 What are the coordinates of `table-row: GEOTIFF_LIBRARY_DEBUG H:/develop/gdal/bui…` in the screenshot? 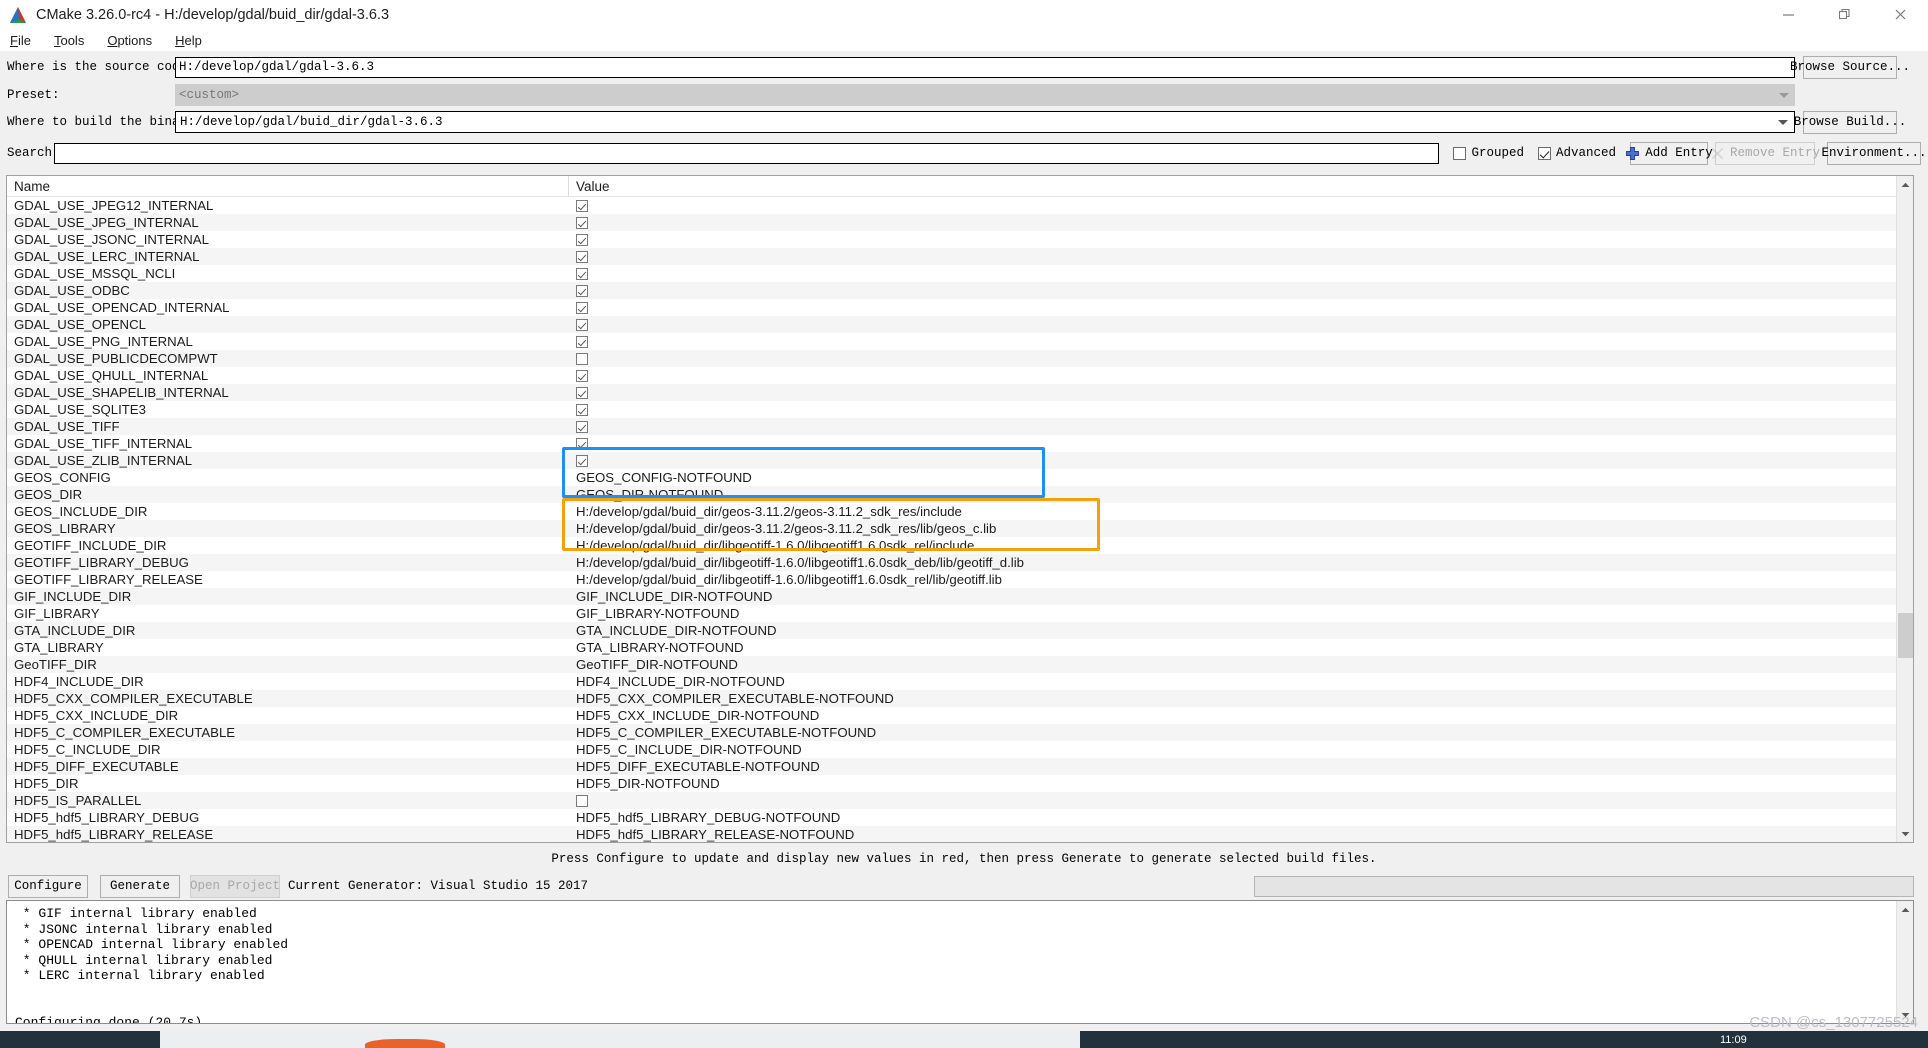 It's located at (951, 562).